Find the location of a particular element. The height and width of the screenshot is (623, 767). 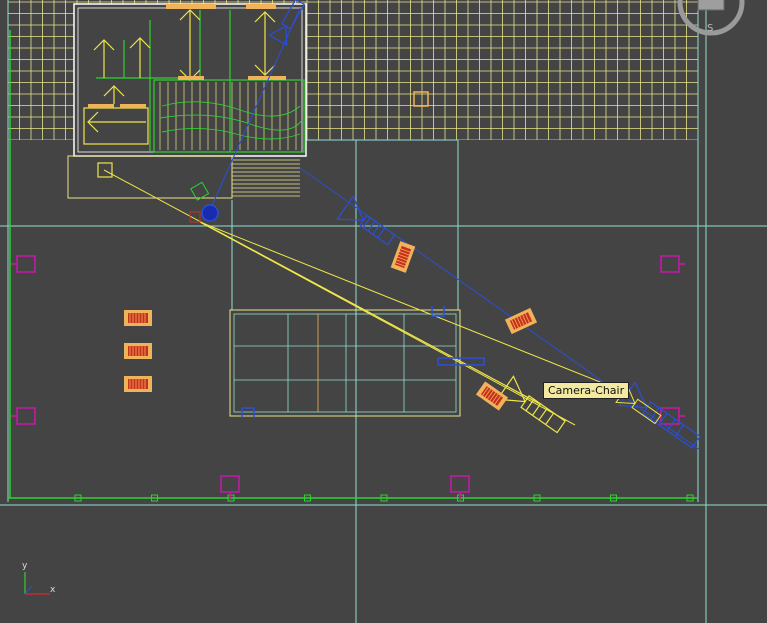

axis-gizmo-icon: y x is located at coordinates (39, 578).